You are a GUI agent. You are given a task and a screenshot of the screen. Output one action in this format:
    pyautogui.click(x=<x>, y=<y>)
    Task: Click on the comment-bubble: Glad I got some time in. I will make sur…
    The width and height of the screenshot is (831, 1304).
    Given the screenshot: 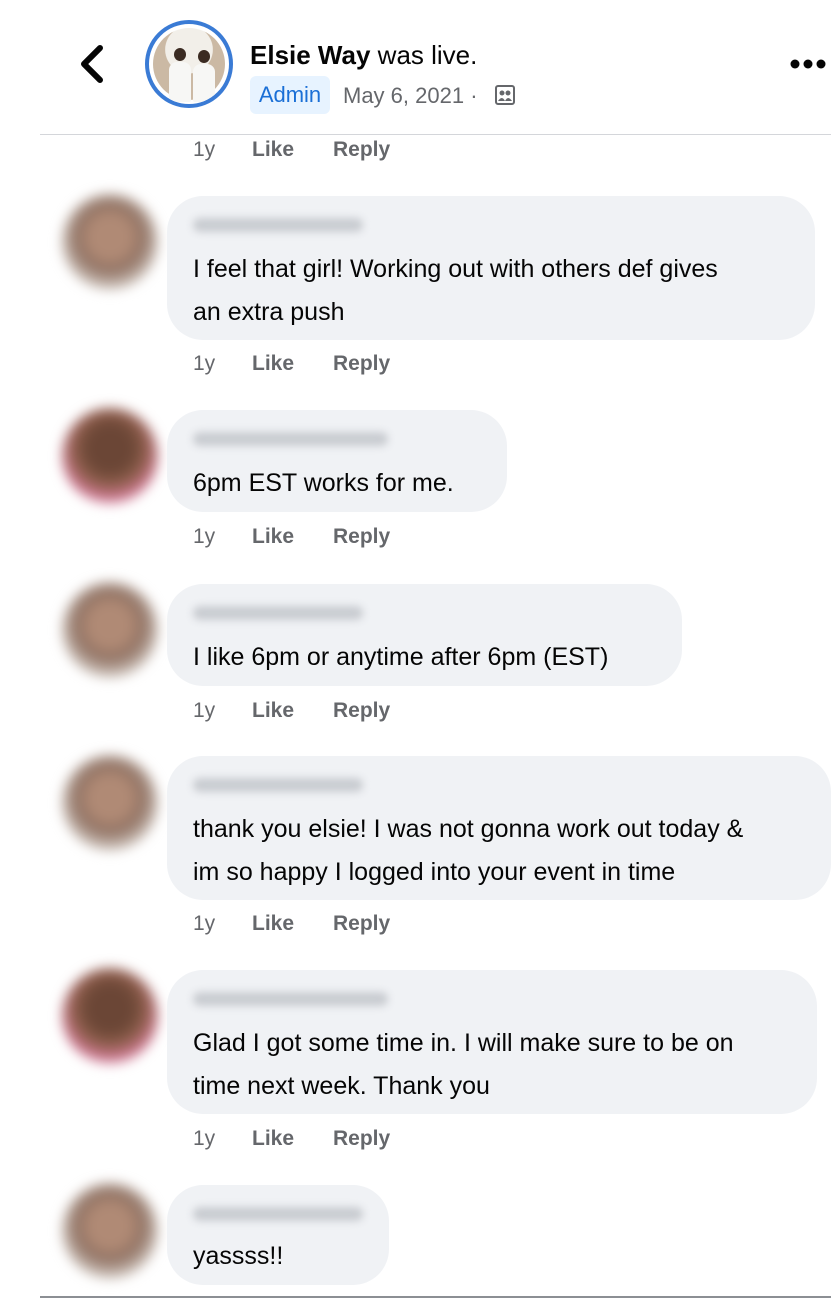 What is the action you would take?
    pyautogui.click(x=492, y=1042)
    